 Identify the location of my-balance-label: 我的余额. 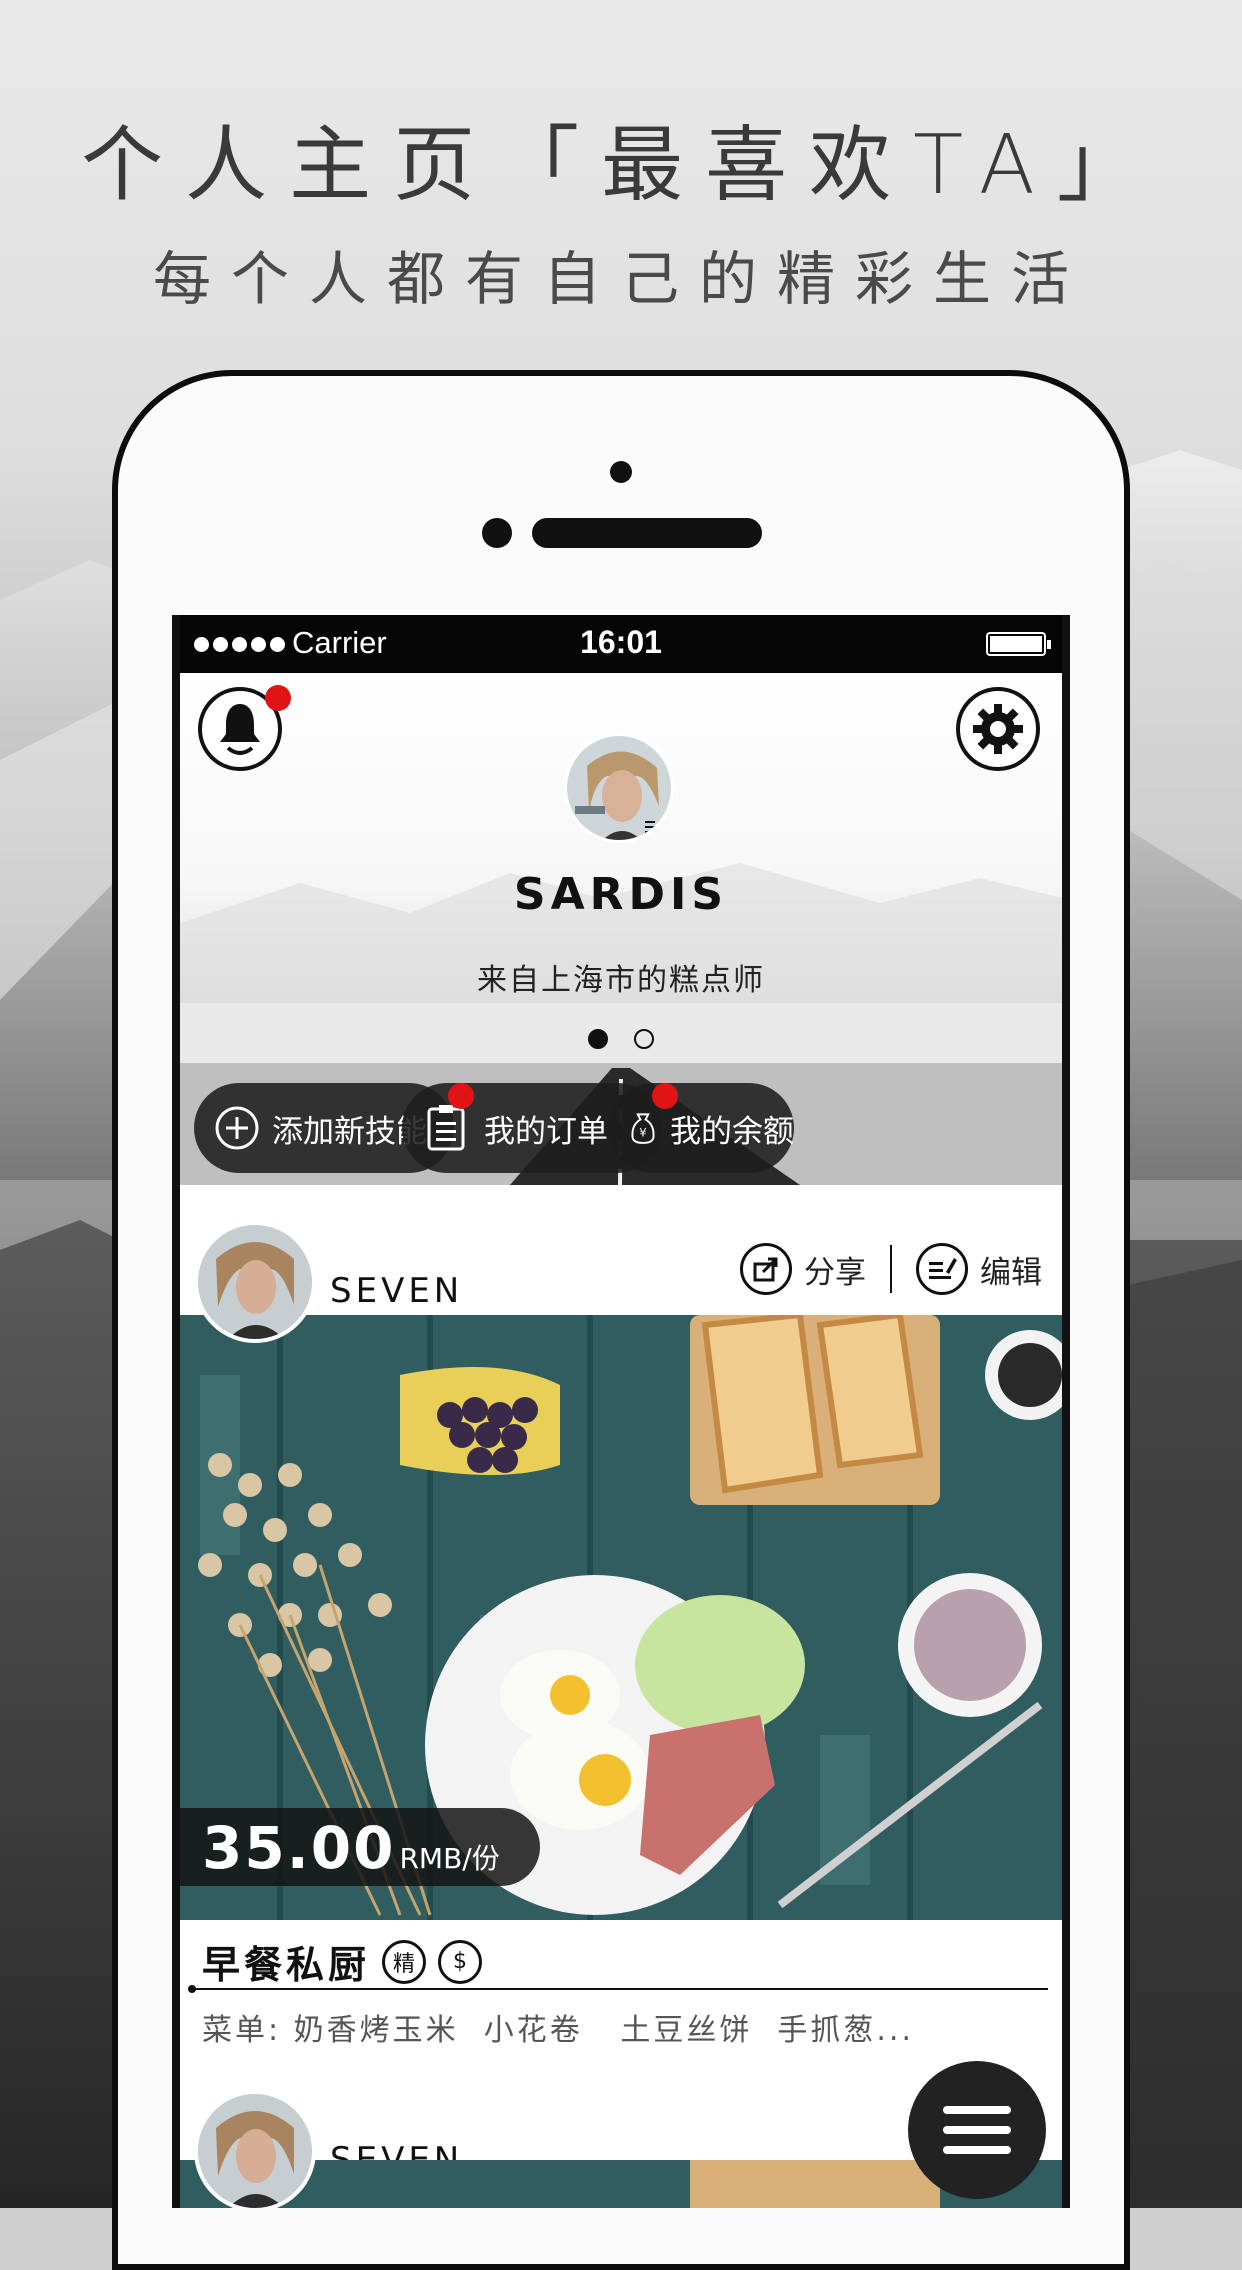
(732, 1131).